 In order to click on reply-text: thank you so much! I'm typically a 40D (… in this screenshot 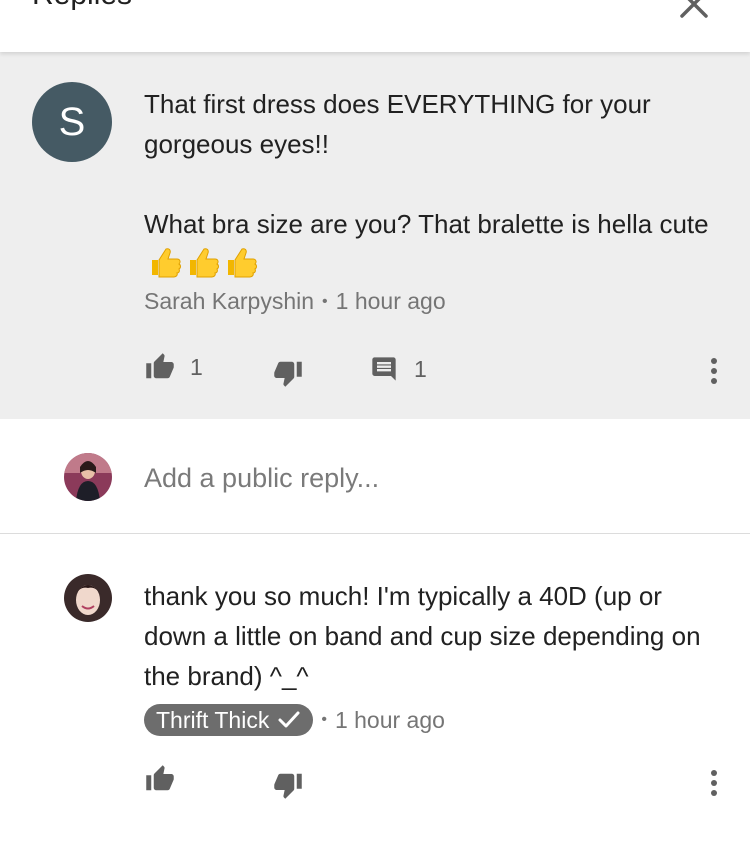, I will do `click(422, 636)`.